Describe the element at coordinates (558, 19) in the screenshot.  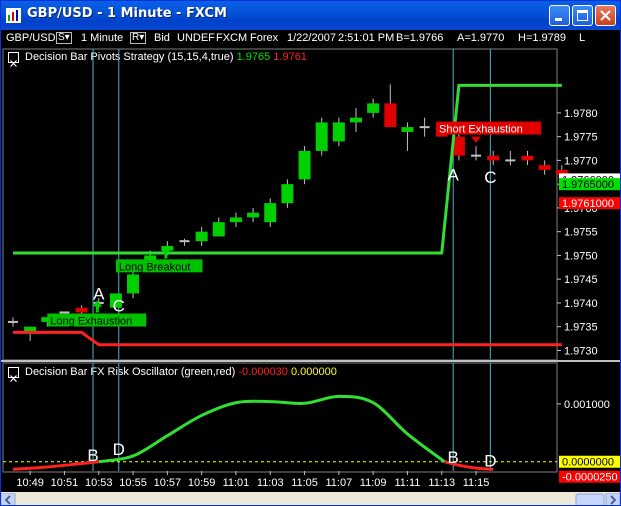
I see `minimize-icon` at that location.